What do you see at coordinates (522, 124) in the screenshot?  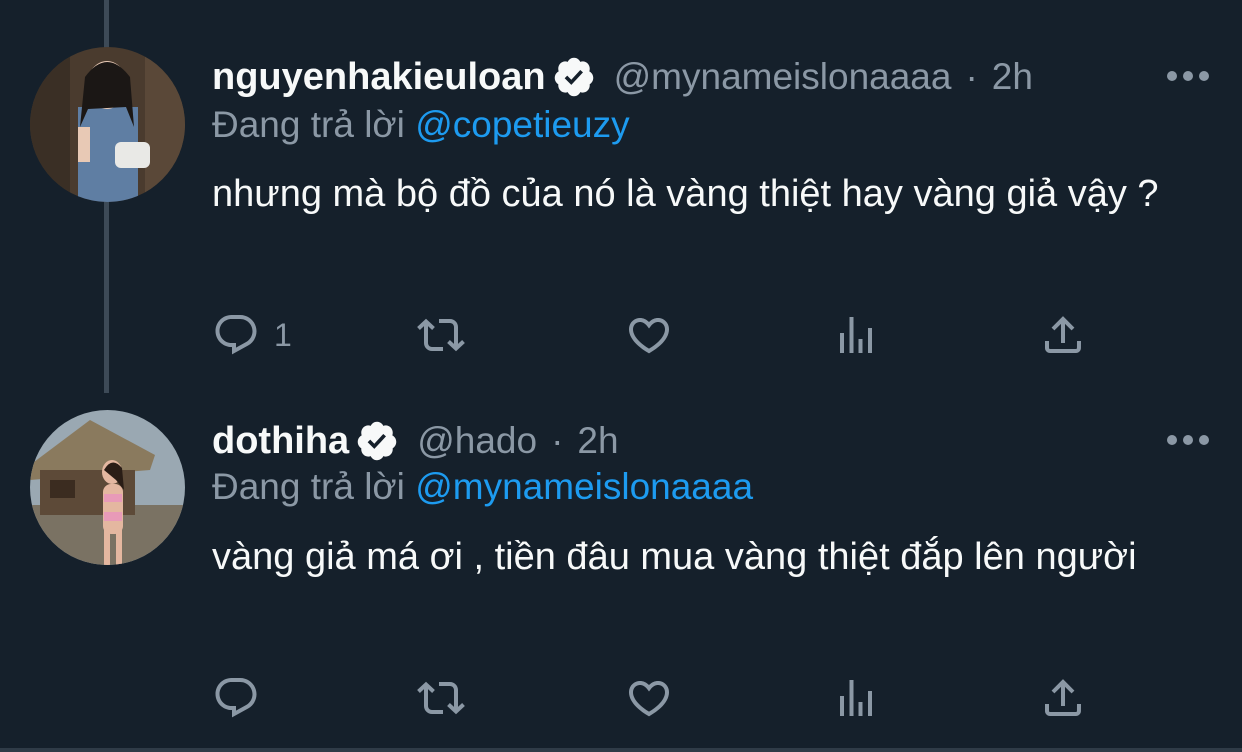 I see `replying-to-mention: @copetieuzy` at bounding box center [522, 124].